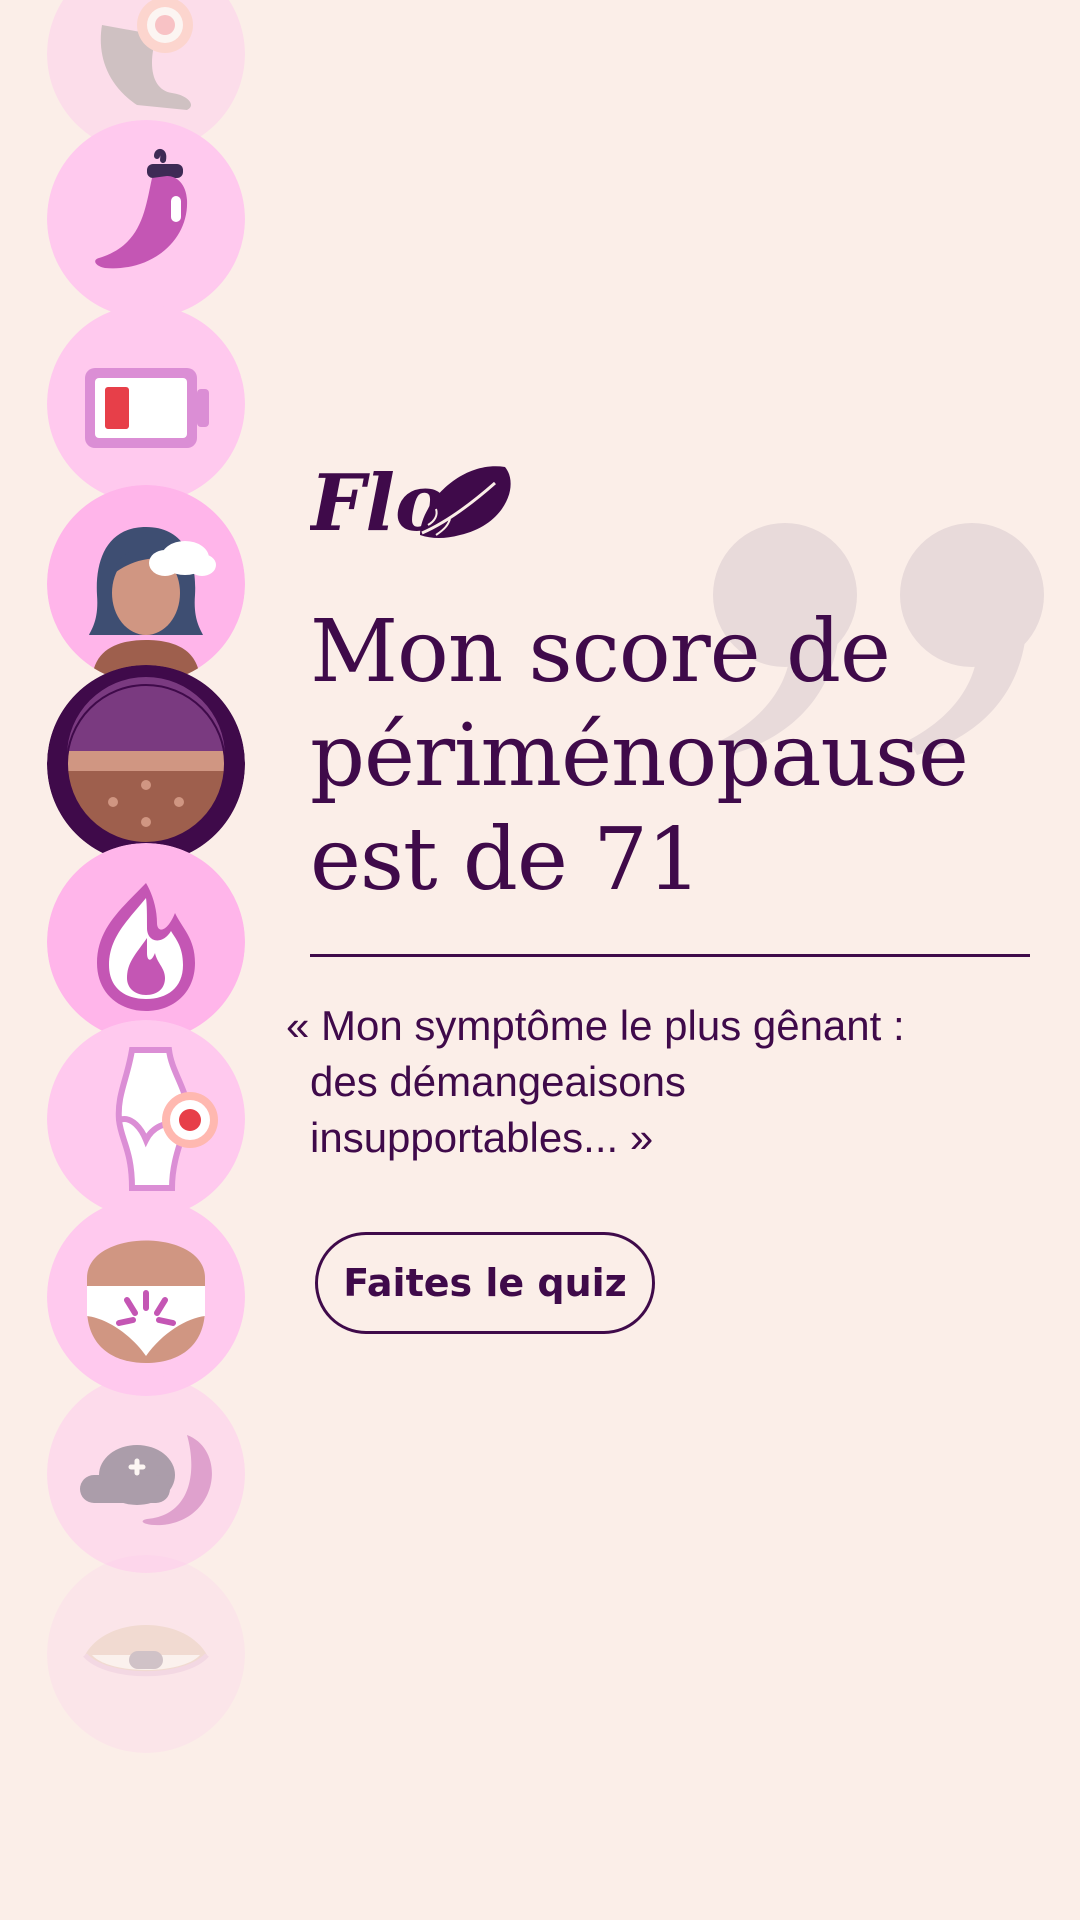  What do you see at coordinates (595, 1025) in the screenshot?
I see `testimonial-line-1: « Mon symptôme le plus gênant :` at bounding box center [595, 1025].